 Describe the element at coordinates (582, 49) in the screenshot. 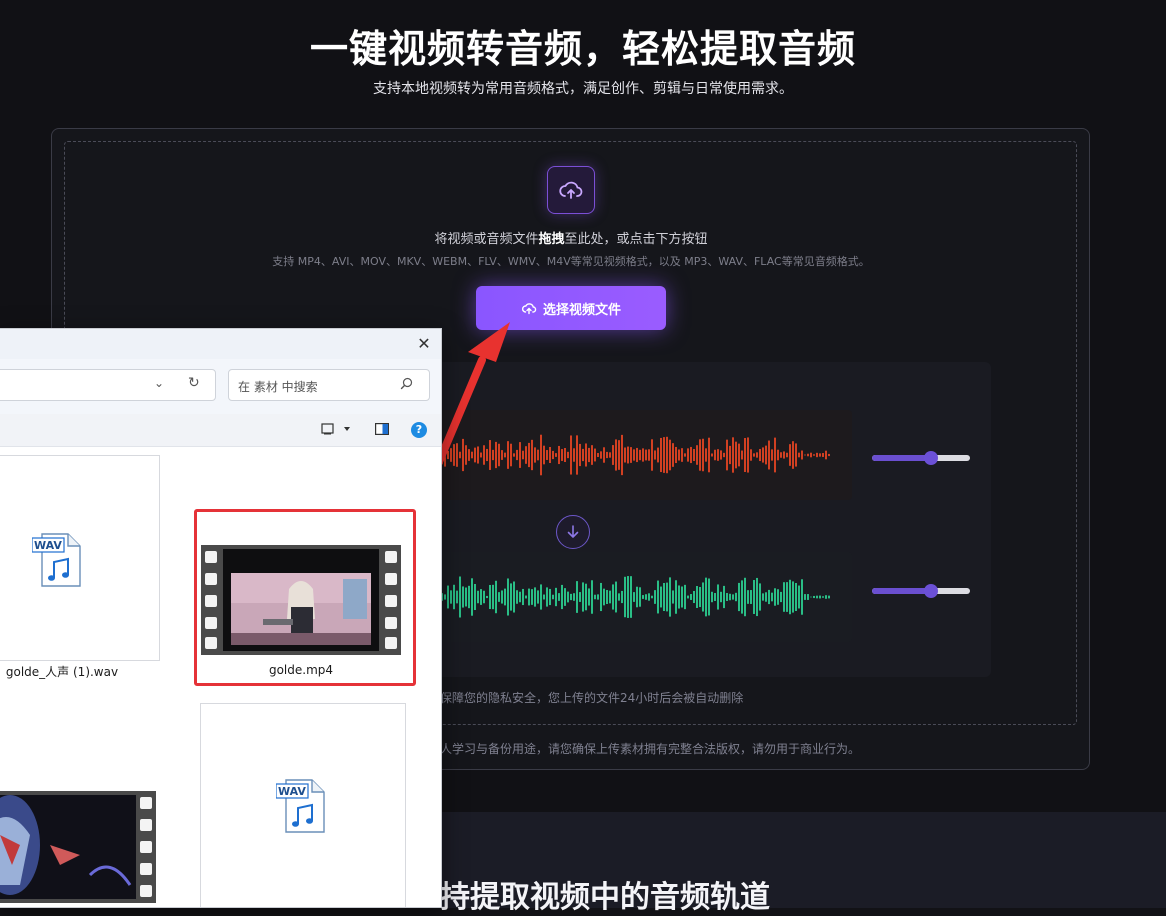

I see `page-title: 一键视频转音频，轻松提取音频` at that location.